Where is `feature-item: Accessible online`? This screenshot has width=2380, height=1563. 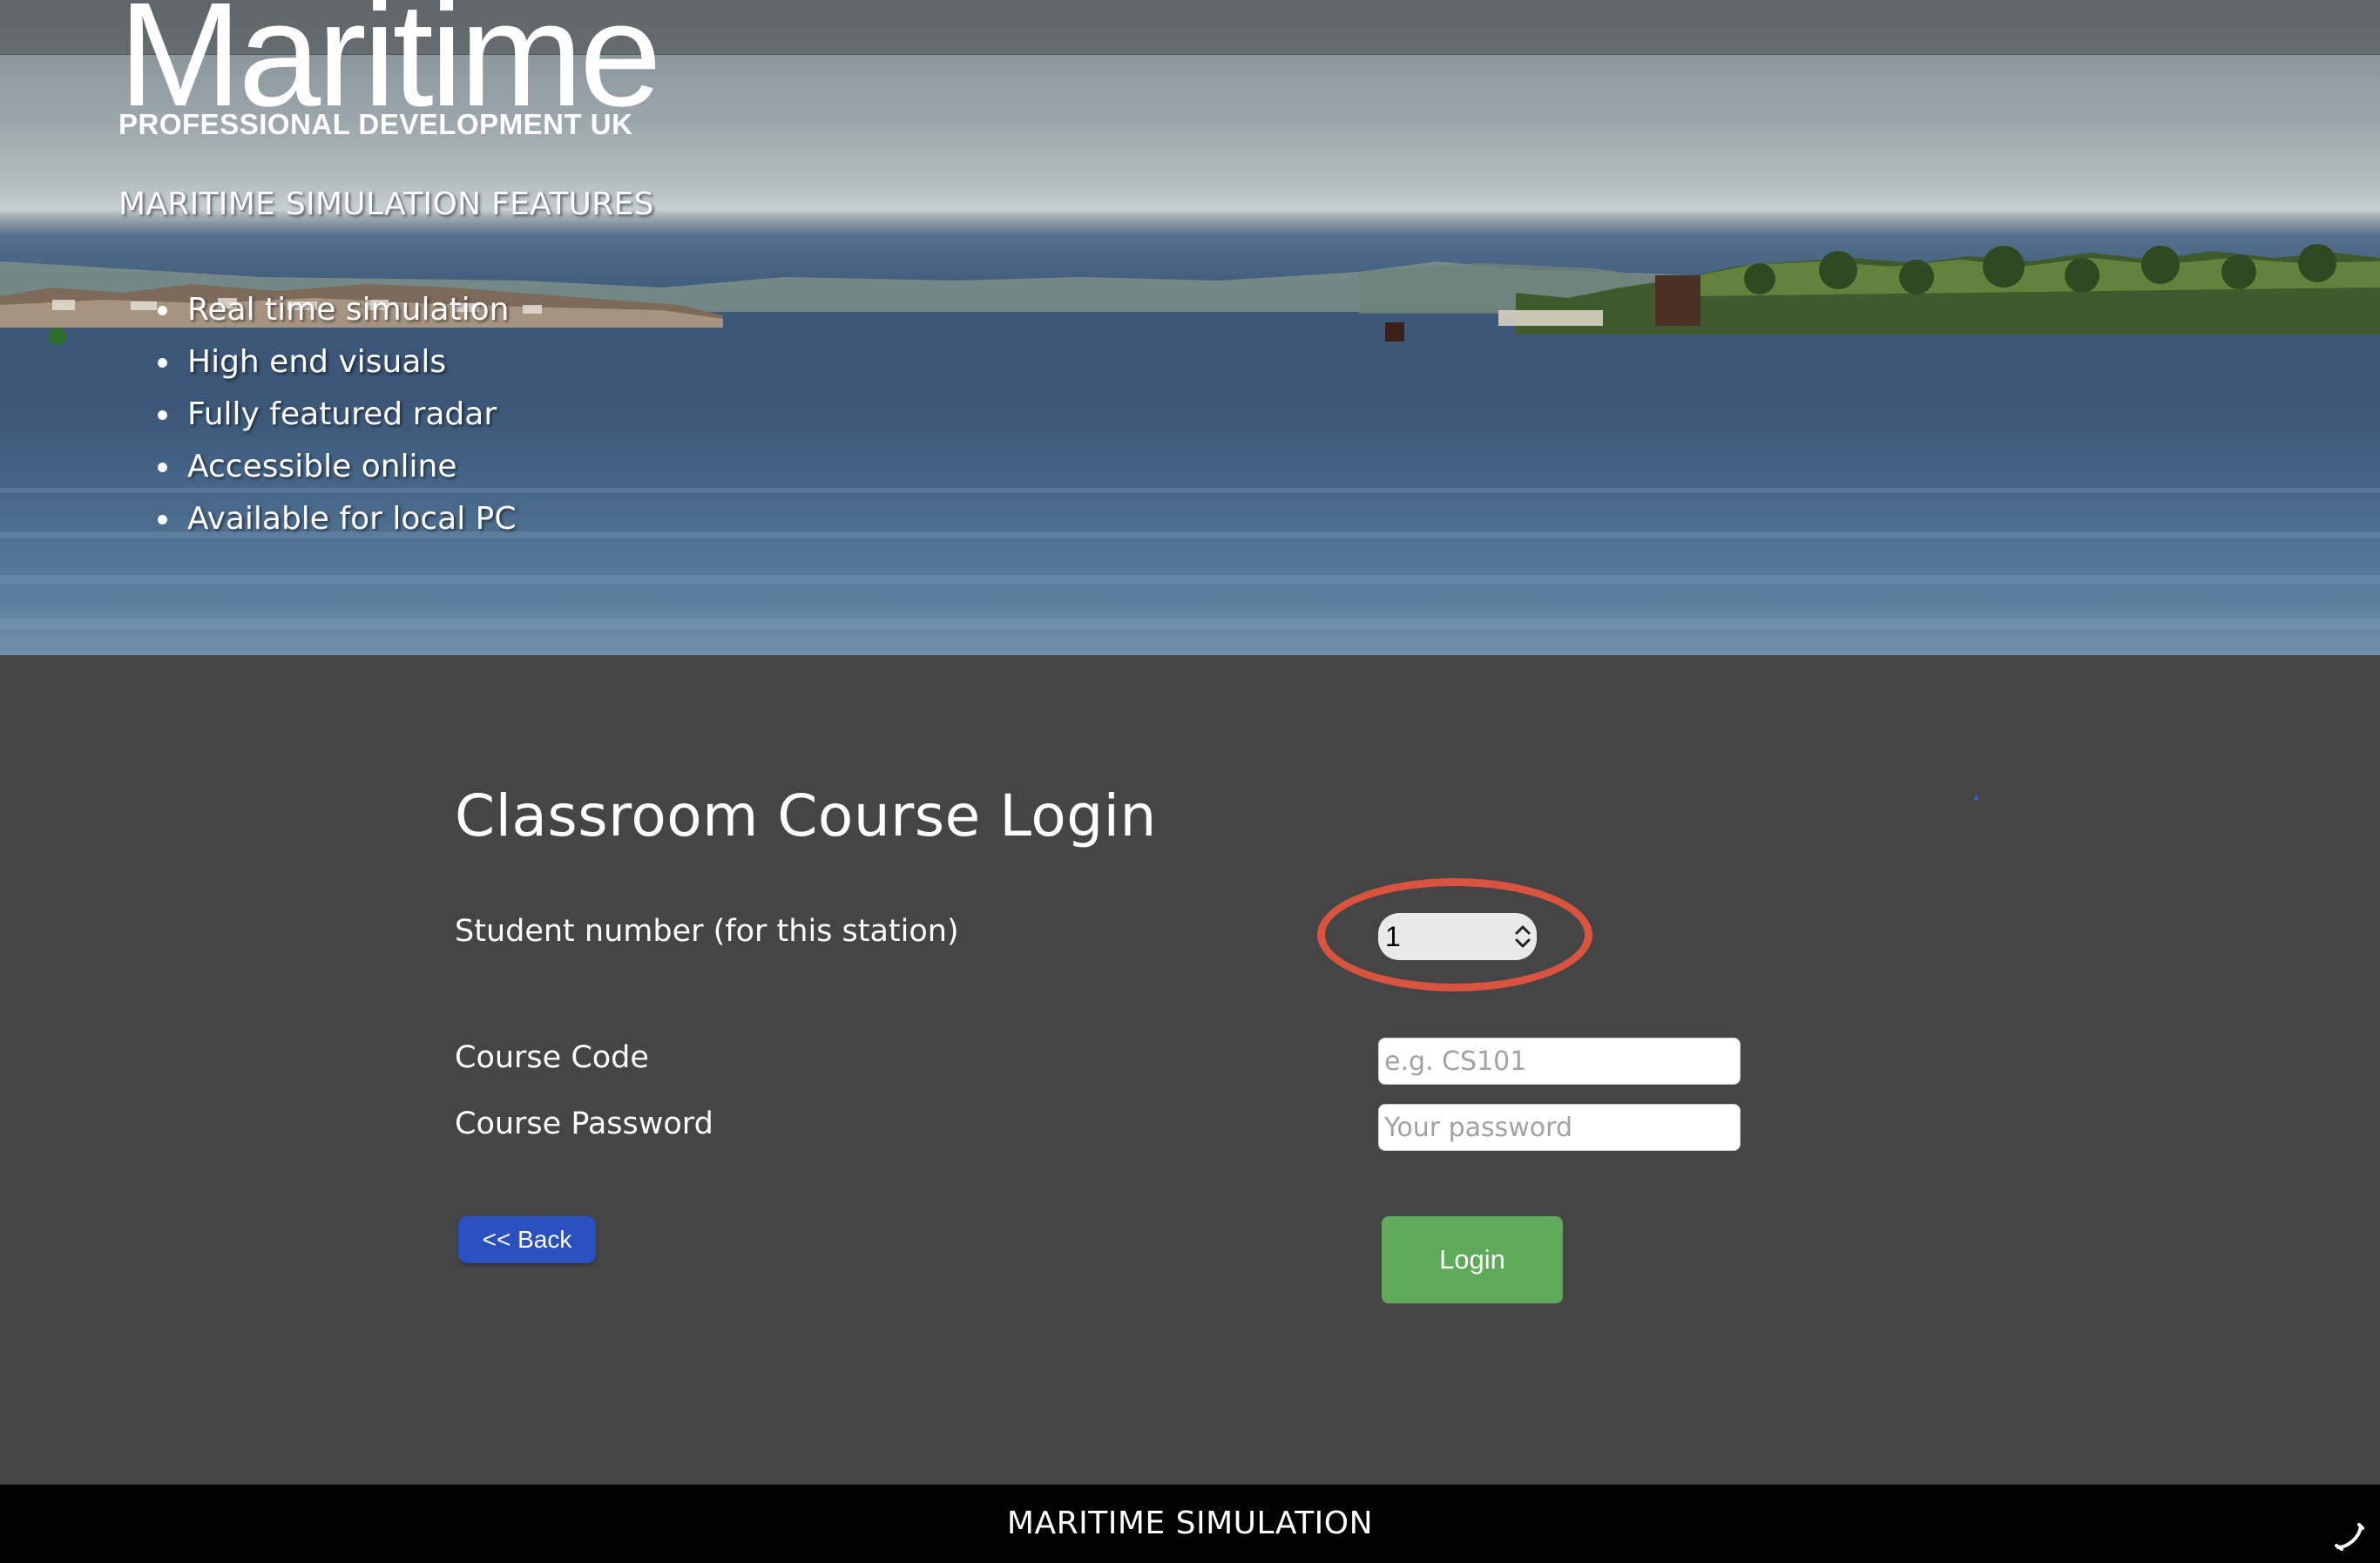
feature-item: Accessible online is located at coordinates (337, 469).